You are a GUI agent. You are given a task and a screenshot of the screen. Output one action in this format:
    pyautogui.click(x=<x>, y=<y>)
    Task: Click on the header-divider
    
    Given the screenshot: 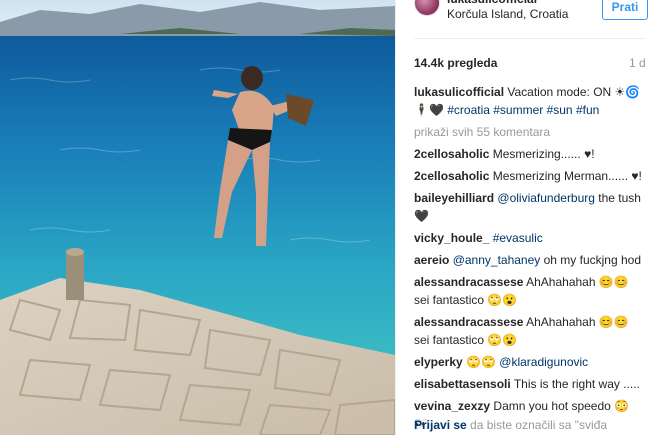 What is the action you would take?
    pyautogui.click(x=530, y=38)
    